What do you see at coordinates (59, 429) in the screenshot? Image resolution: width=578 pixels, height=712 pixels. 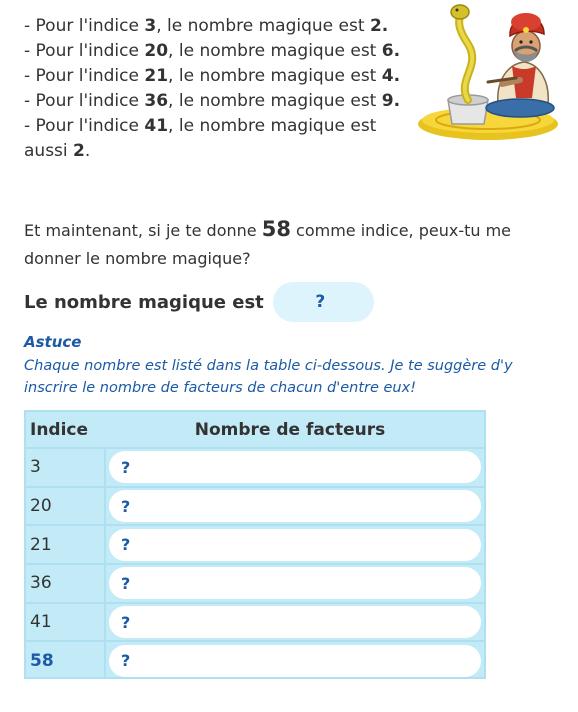 I see `header-index: Indice` at bounding box center [59, 429].